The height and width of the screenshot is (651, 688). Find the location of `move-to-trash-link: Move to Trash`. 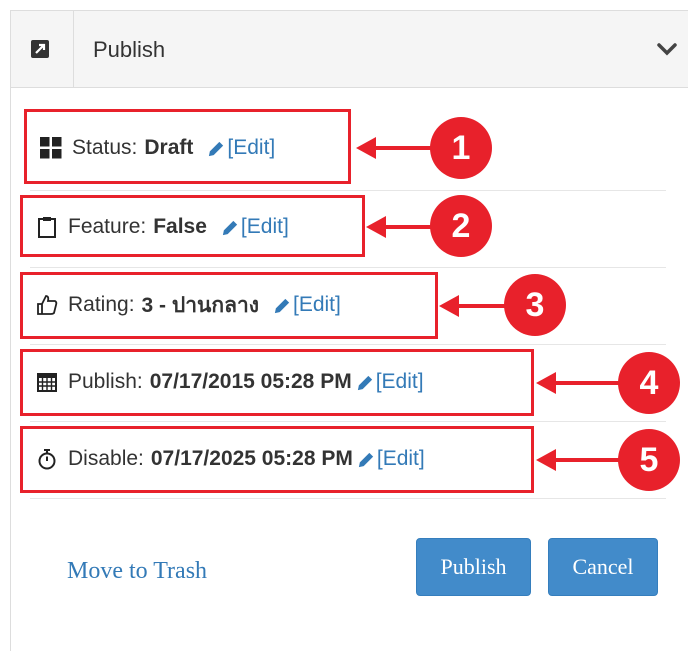

move-to-trash-link: Move to Trash is located at coordinates (137, 571).